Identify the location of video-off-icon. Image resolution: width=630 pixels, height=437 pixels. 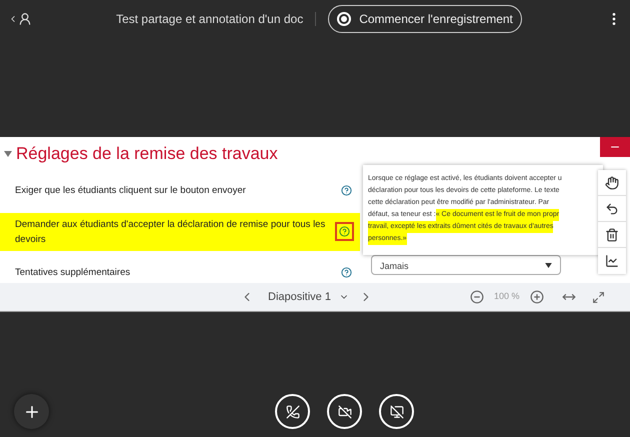
(345, 411).